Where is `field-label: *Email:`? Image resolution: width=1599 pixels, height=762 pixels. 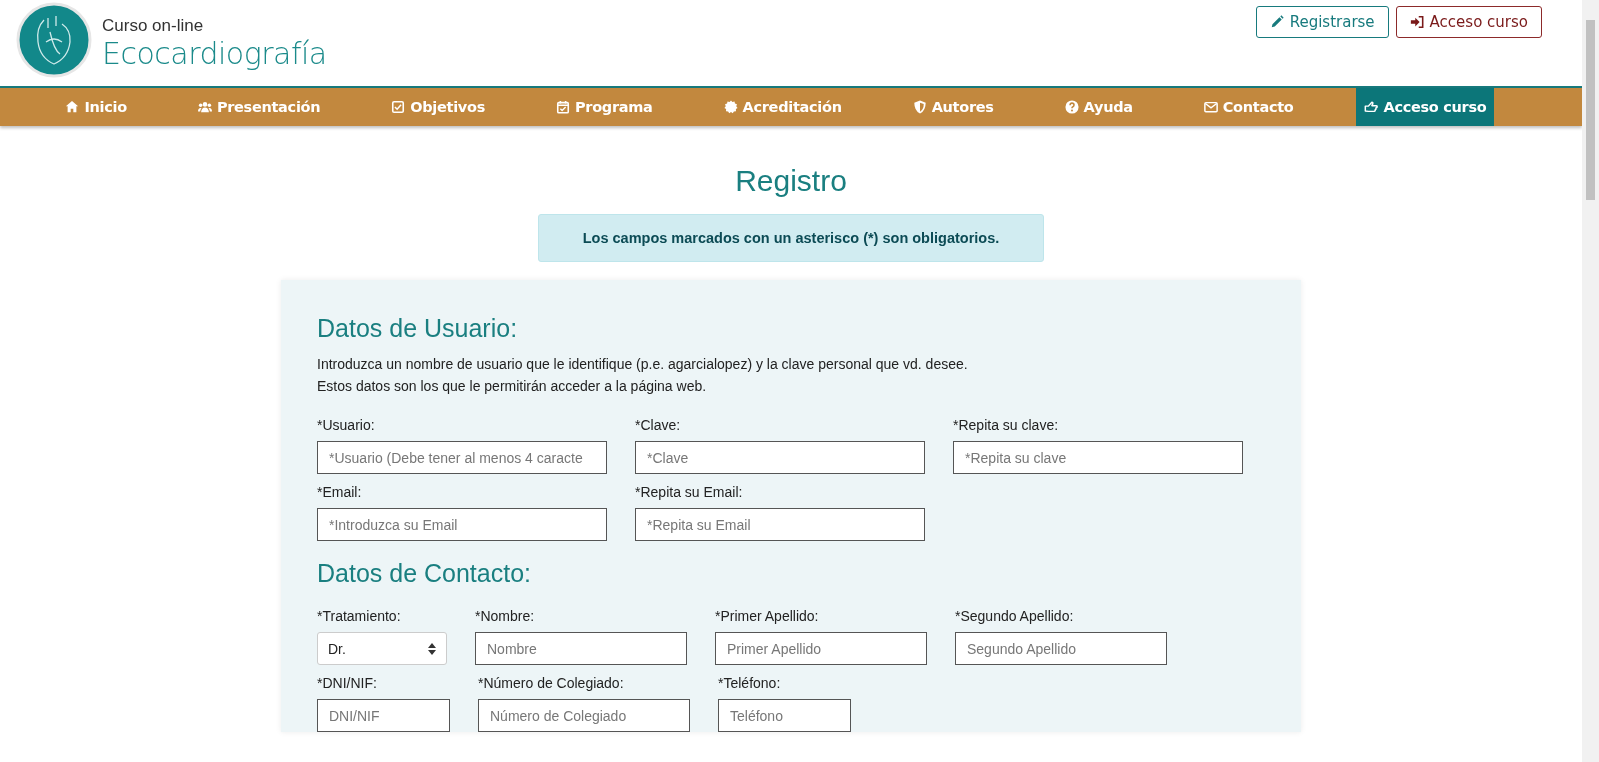
field-label: *Email: is located at coordinates (340, 492).